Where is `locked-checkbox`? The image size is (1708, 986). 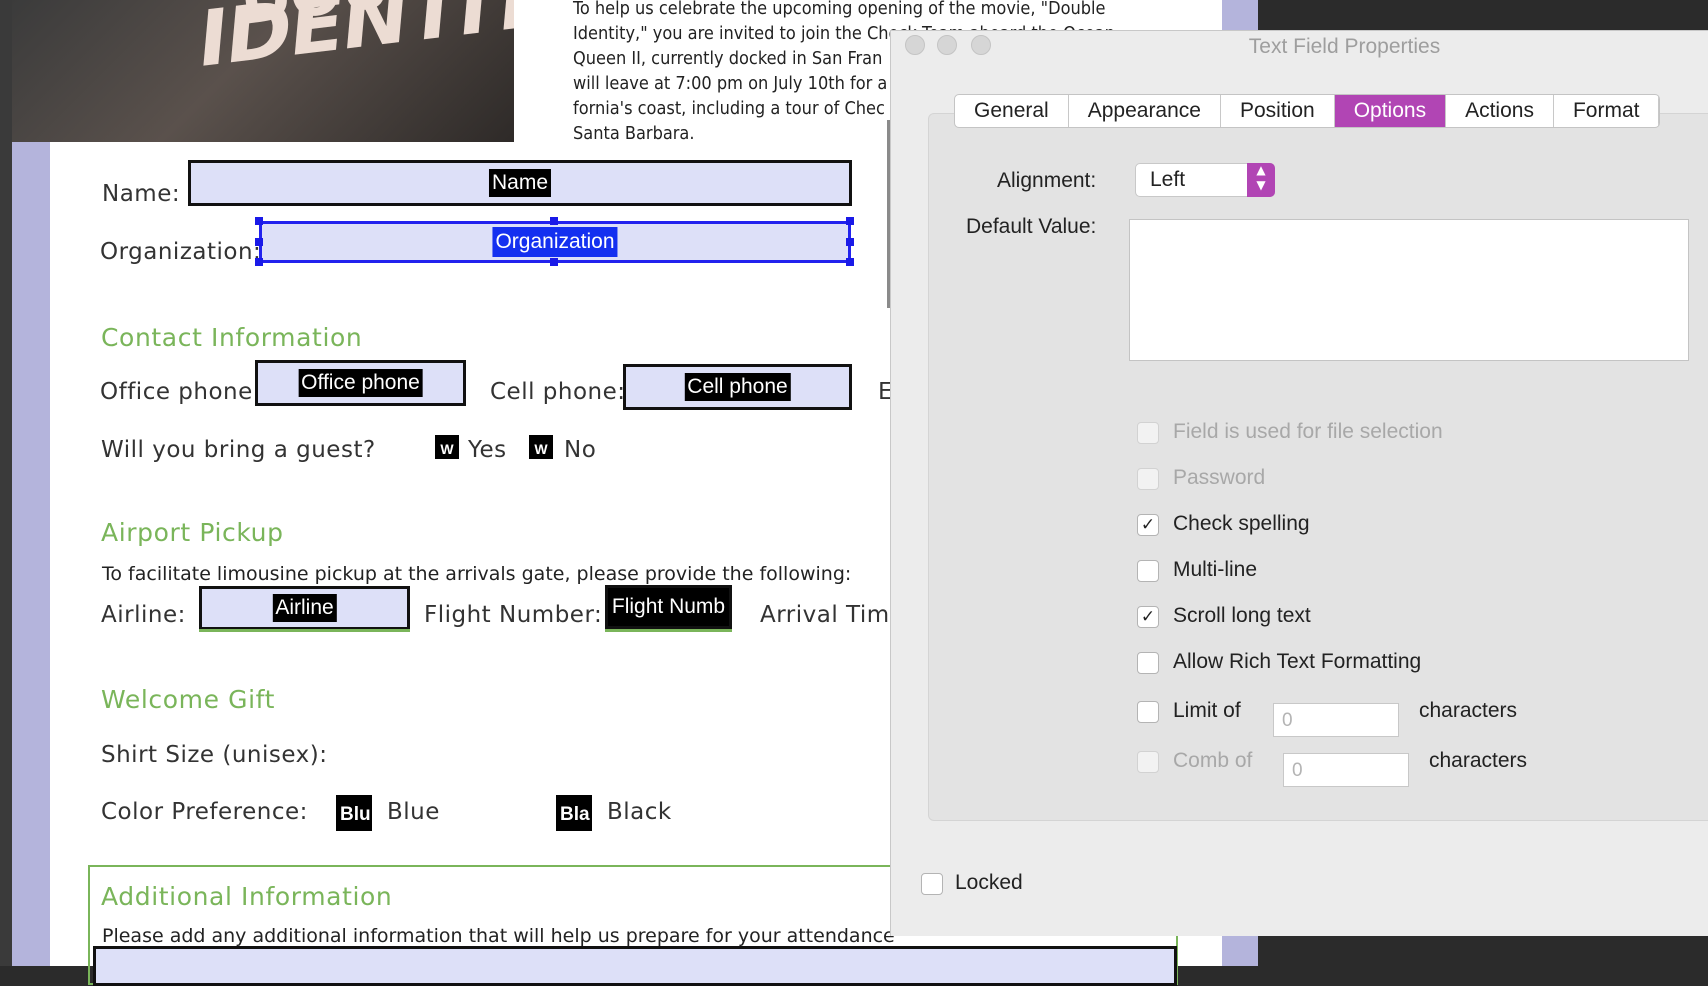
locked-checkbox is located at coordinates (932, 884).